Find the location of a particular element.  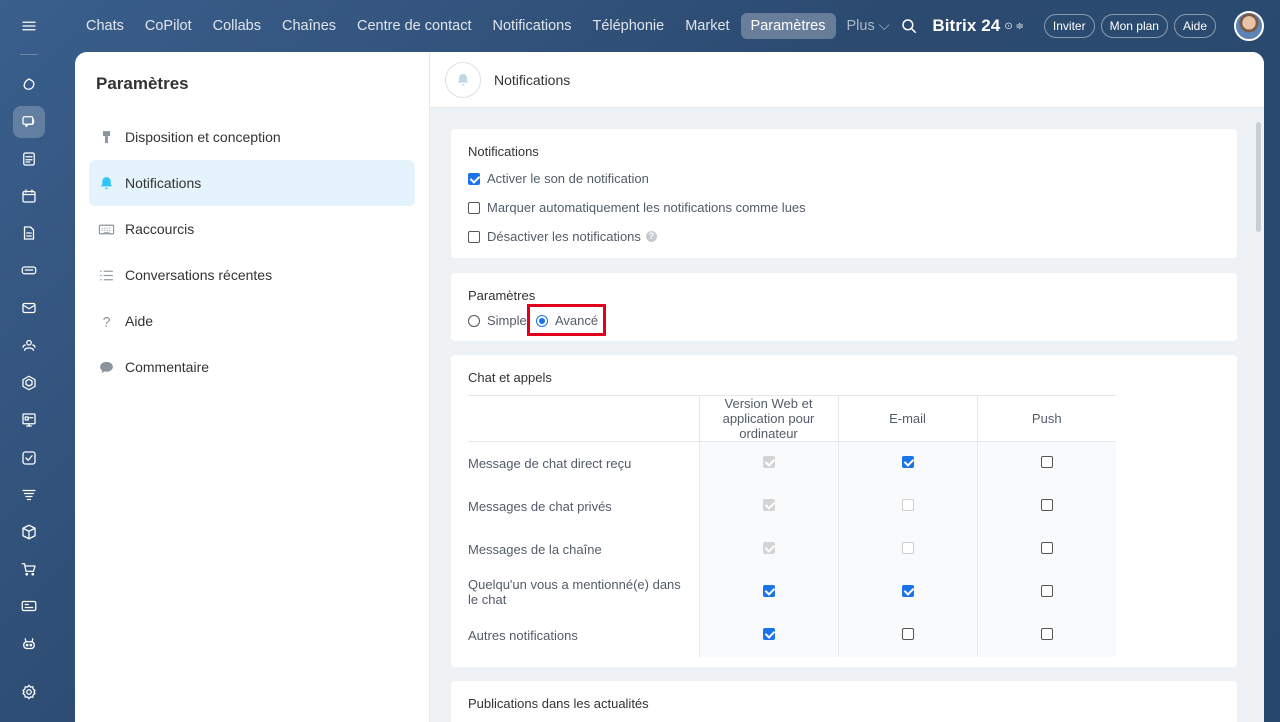

sidebar-item-label: Disposition et conception is located at coordinates (203, 137).